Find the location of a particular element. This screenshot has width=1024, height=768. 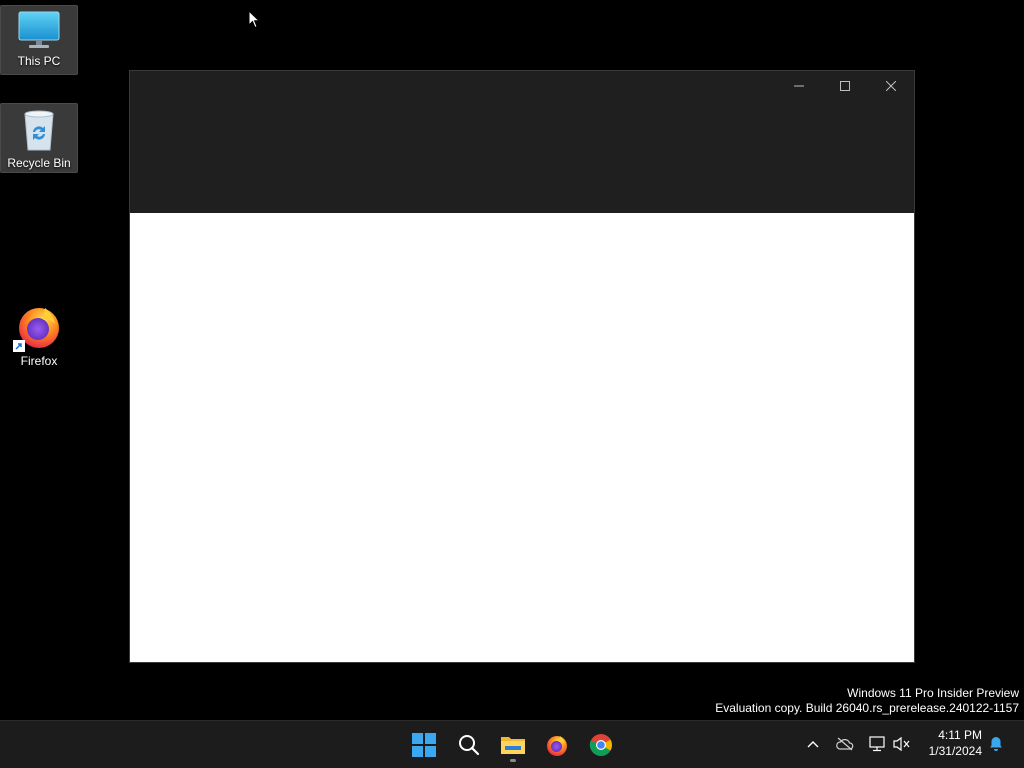

network-tray-button is located at coordinates (877, 744).